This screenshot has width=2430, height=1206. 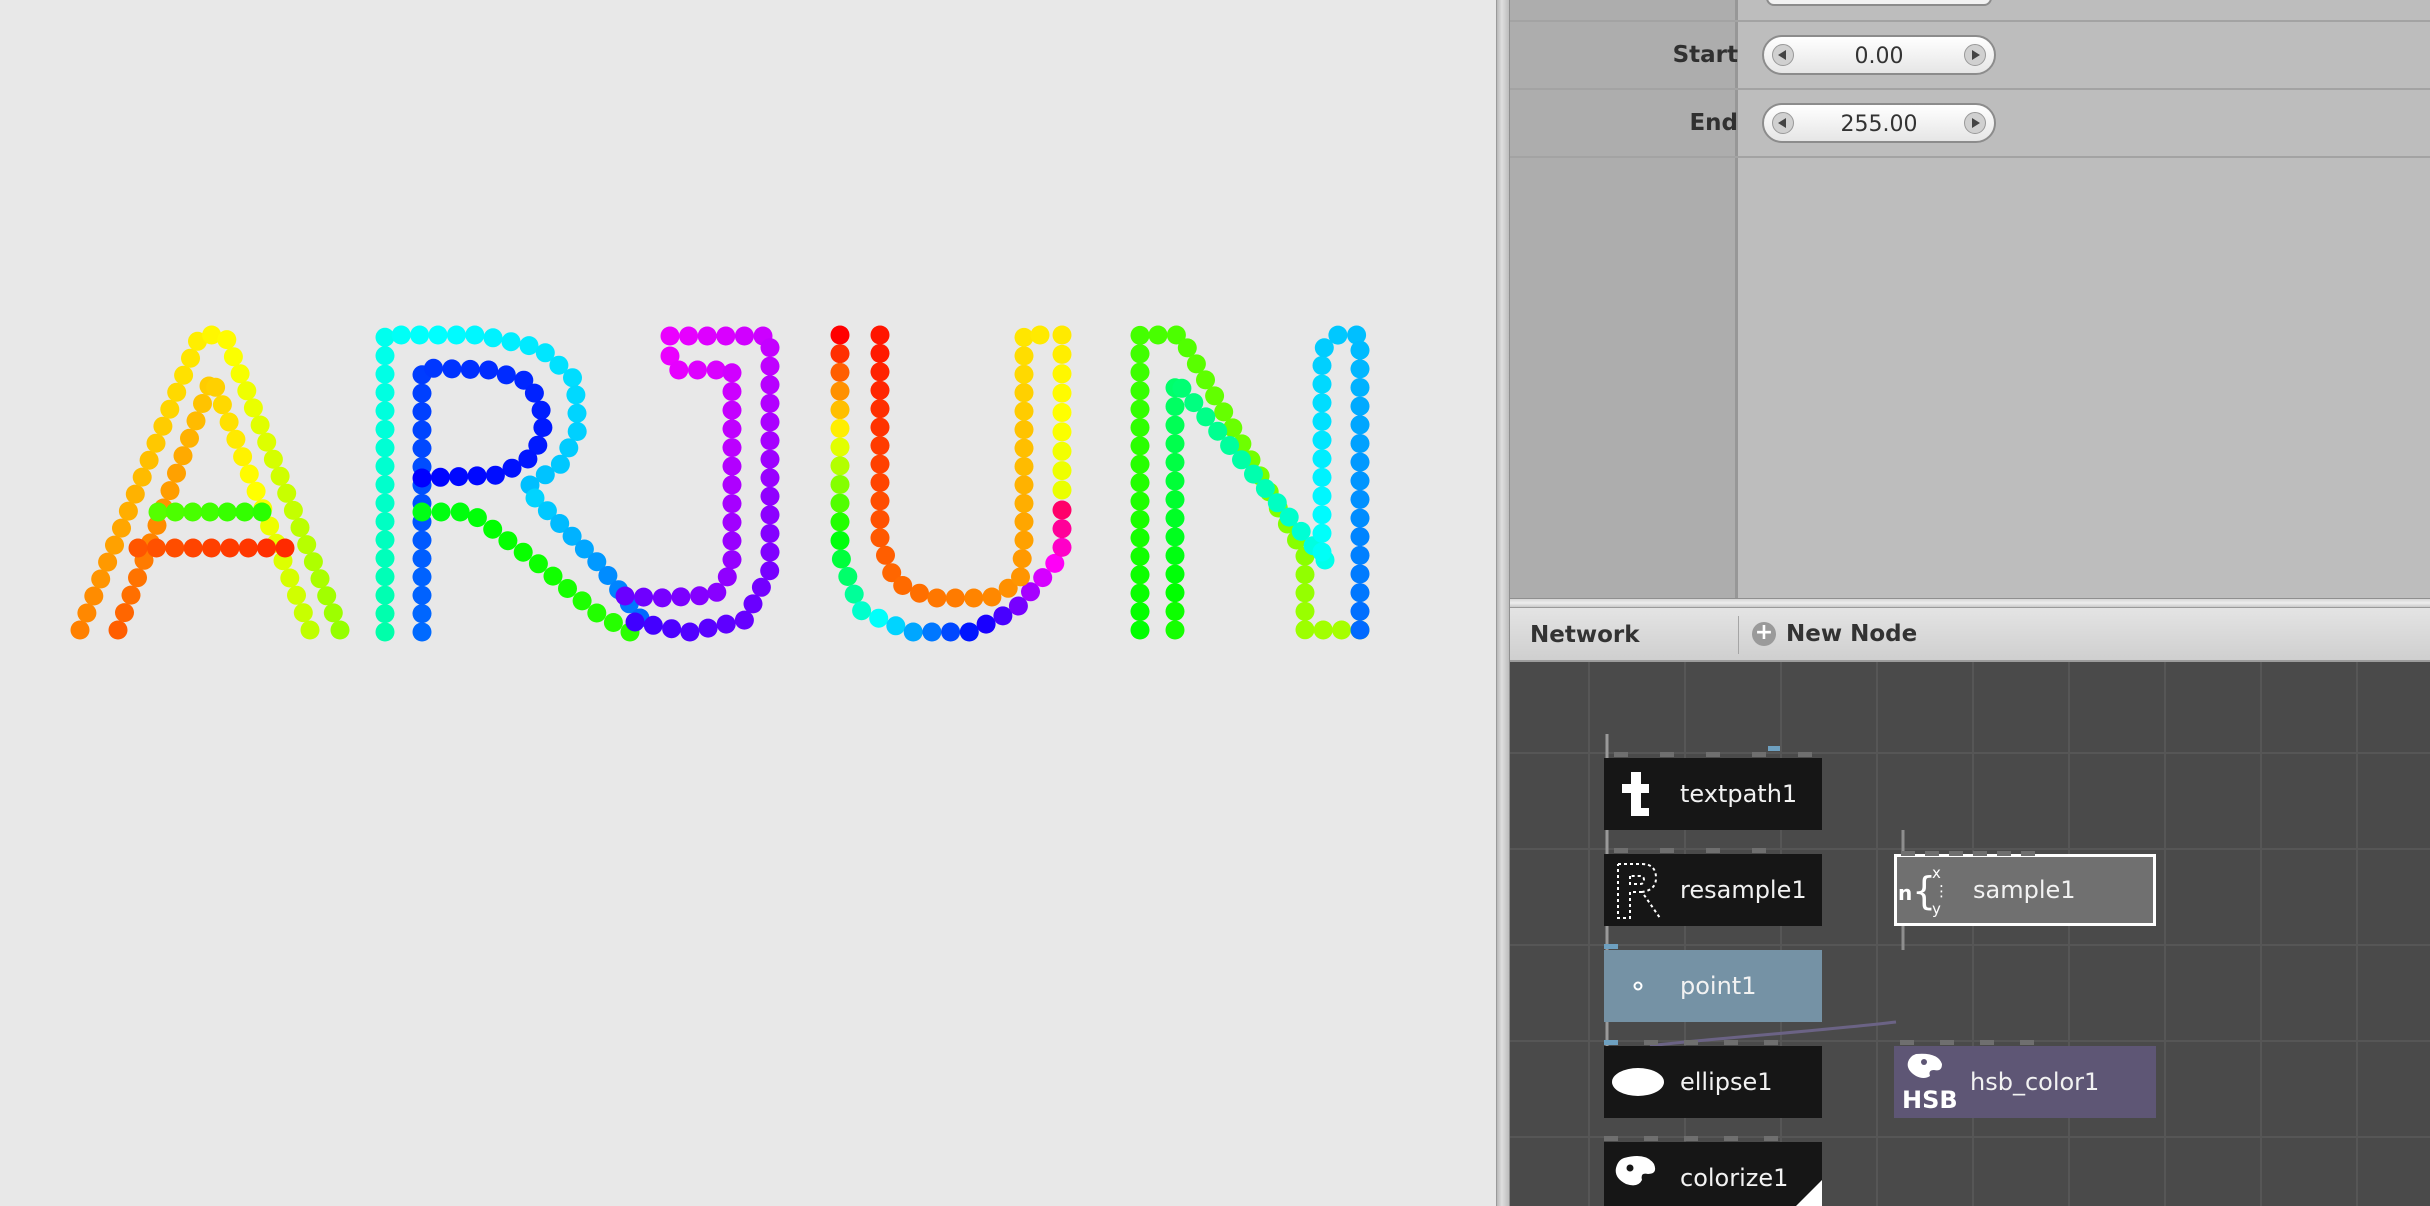 I want to click on end-stepper: 255.00, so click(x=1879, y=123).